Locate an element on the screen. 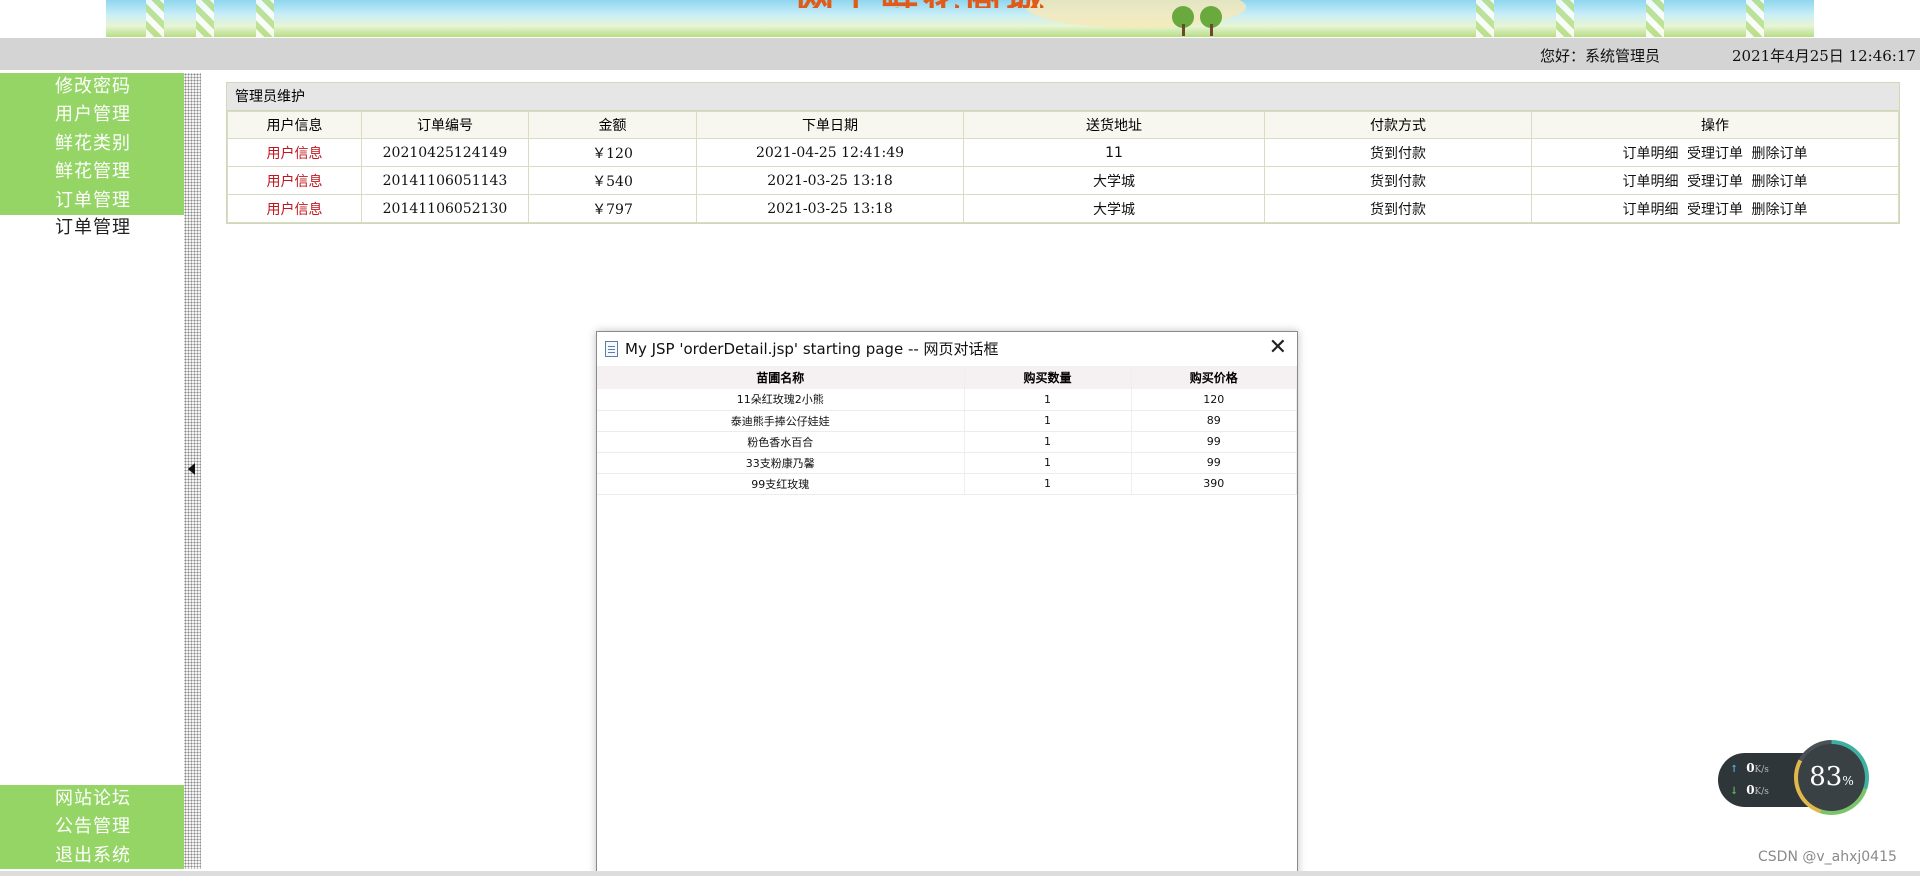 This screenshot has height=876, width=1920. greeting-text: 您好：系统管理员 is located at coordinates (1600, 56).